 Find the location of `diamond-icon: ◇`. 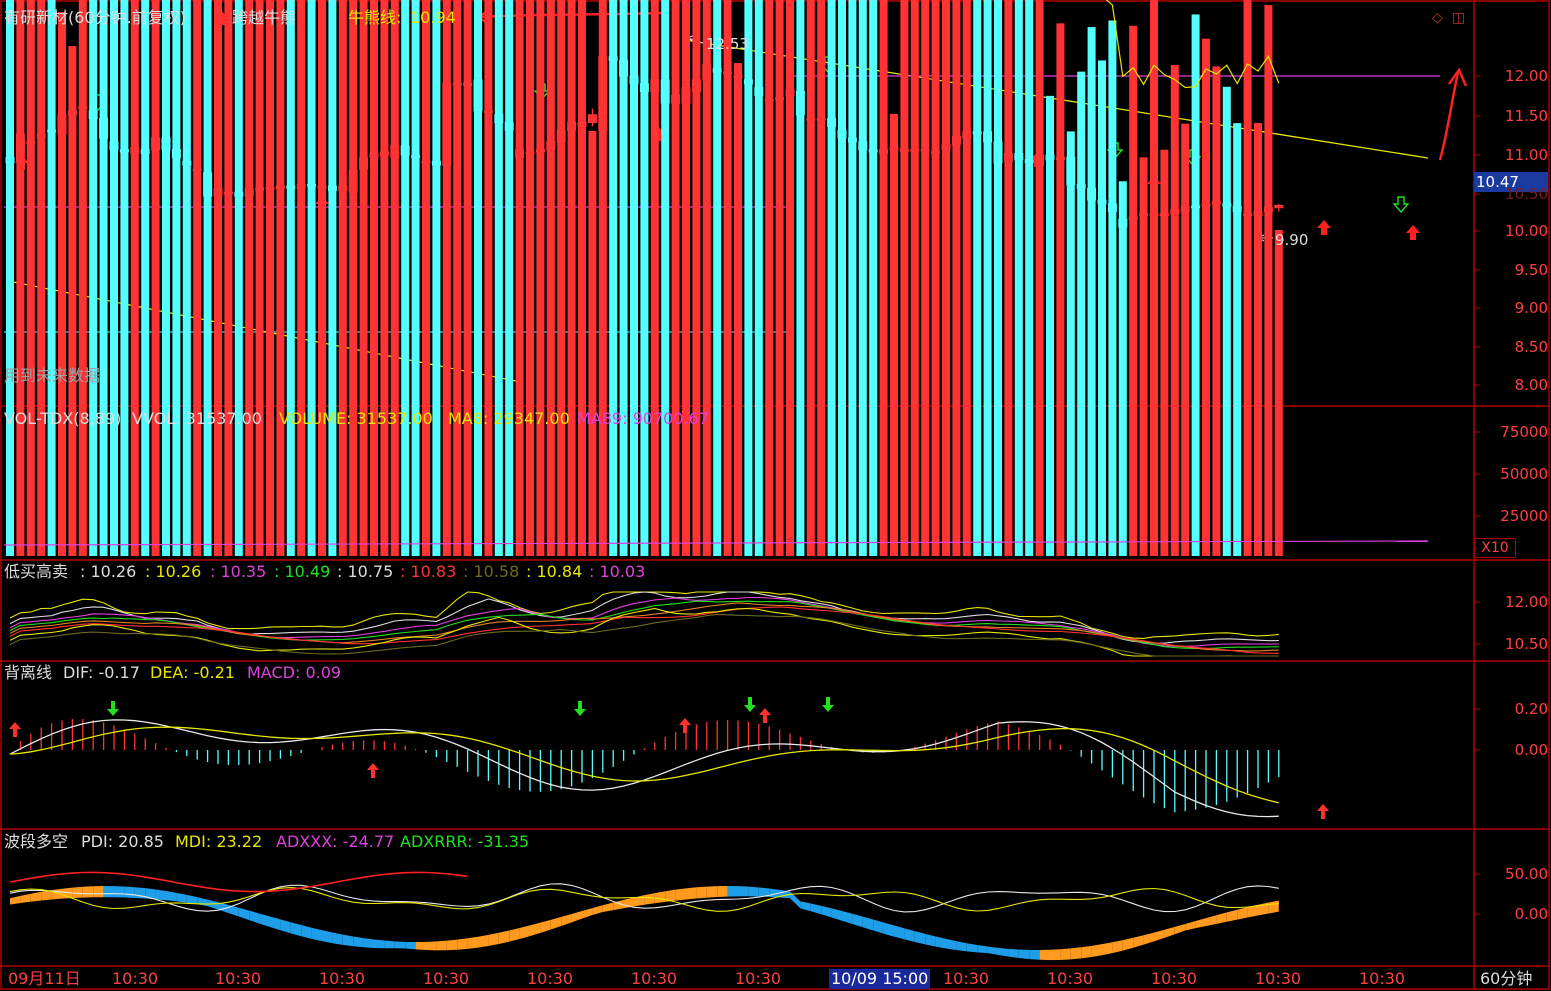

diamond-icon: ◇ is located at coordinates (1437, 18).